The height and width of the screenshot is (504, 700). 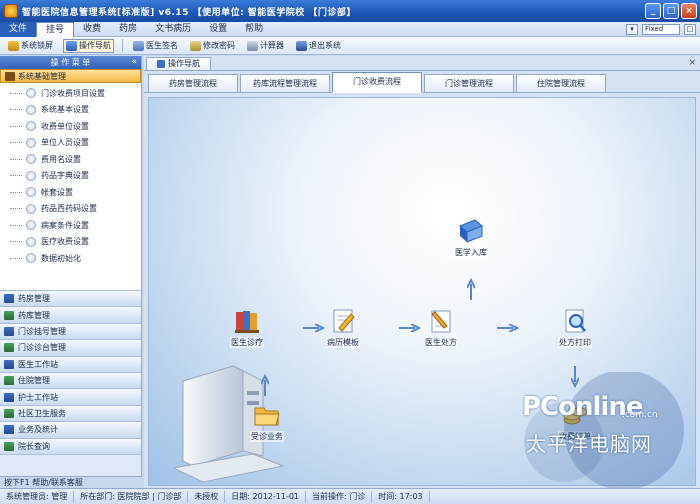 I want to click on navigation-button: 操作导航, so click(x=88, y=45).